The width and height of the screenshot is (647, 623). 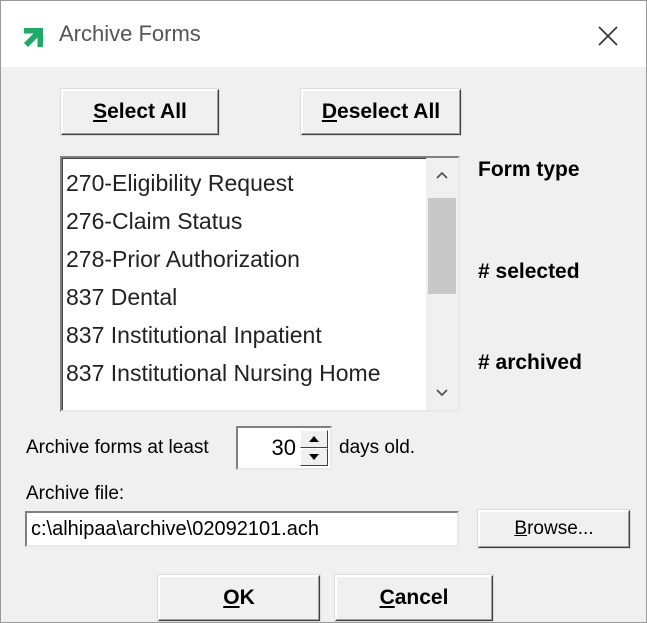 What do you see at coordinates (246, 373) in the screenshot?
I see `list-item: 837 Institutional Nursing Home` at bounding box center [246, 373].